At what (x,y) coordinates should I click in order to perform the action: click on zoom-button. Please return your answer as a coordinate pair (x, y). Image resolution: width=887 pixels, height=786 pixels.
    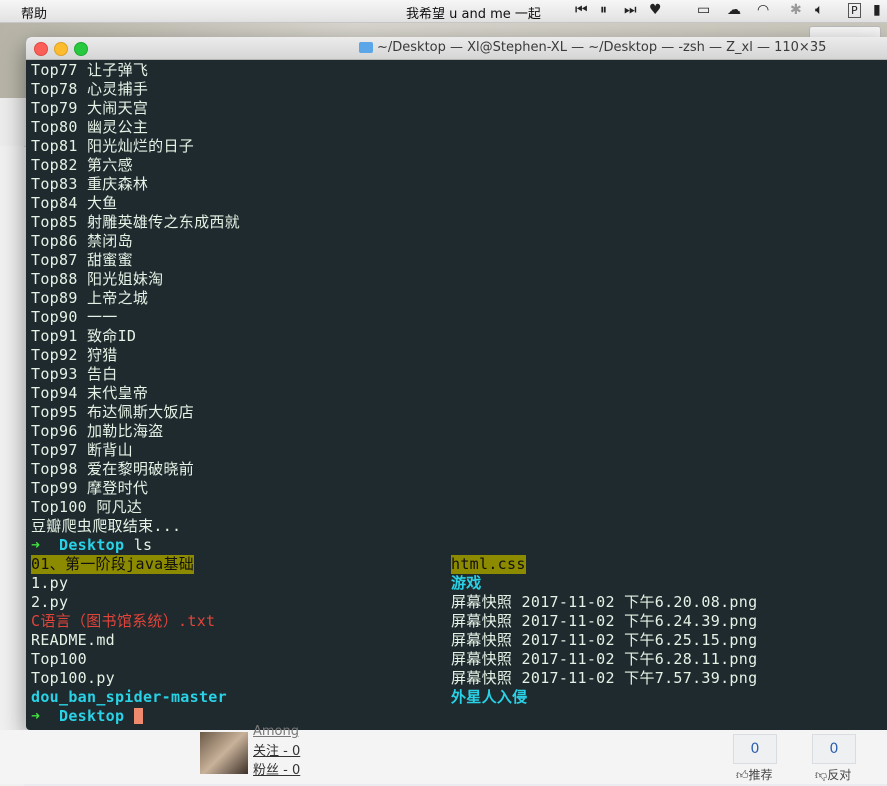
    Looking at the image, I should click on (81, 49).